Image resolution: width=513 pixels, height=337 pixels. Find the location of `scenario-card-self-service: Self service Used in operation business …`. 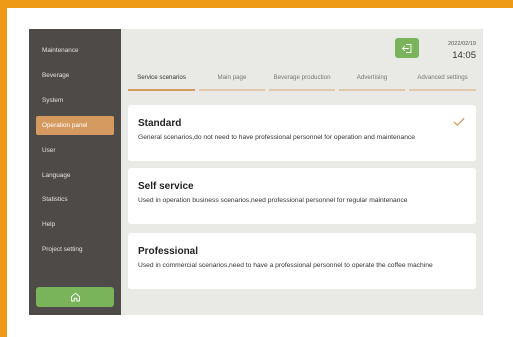

scenario-card-self-service: Self service Used in operation business … is located at coordinates (302, 196).